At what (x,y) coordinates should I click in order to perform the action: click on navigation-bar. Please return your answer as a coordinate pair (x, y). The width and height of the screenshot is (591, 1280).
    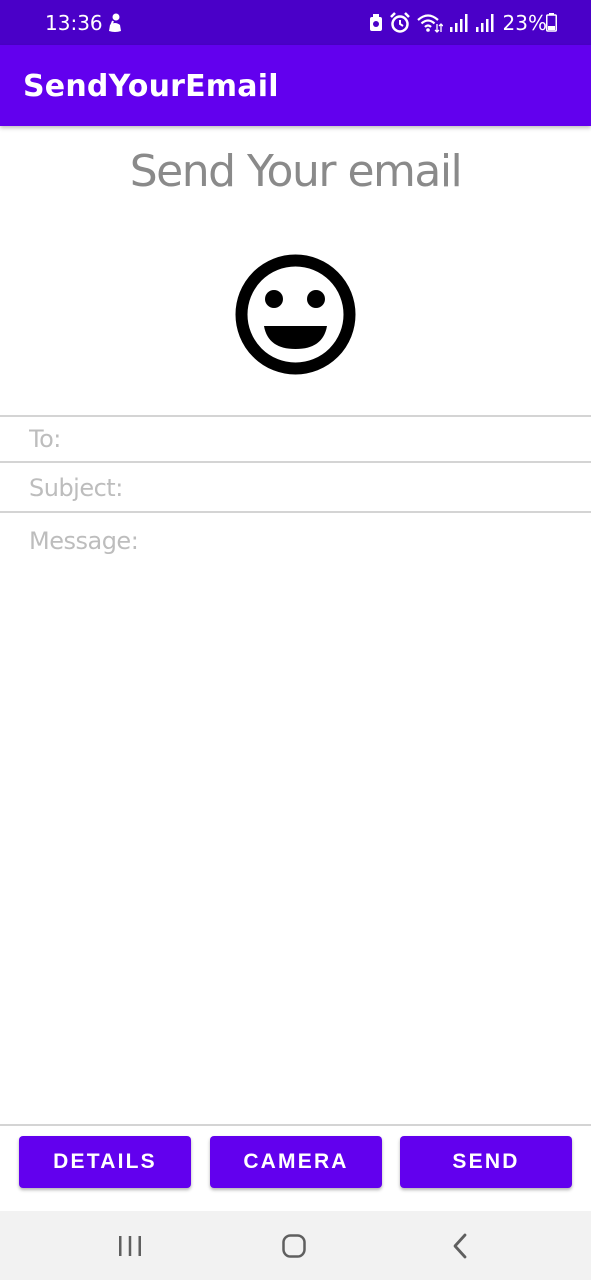
    Looking at the image, I should click on (295, 1245).